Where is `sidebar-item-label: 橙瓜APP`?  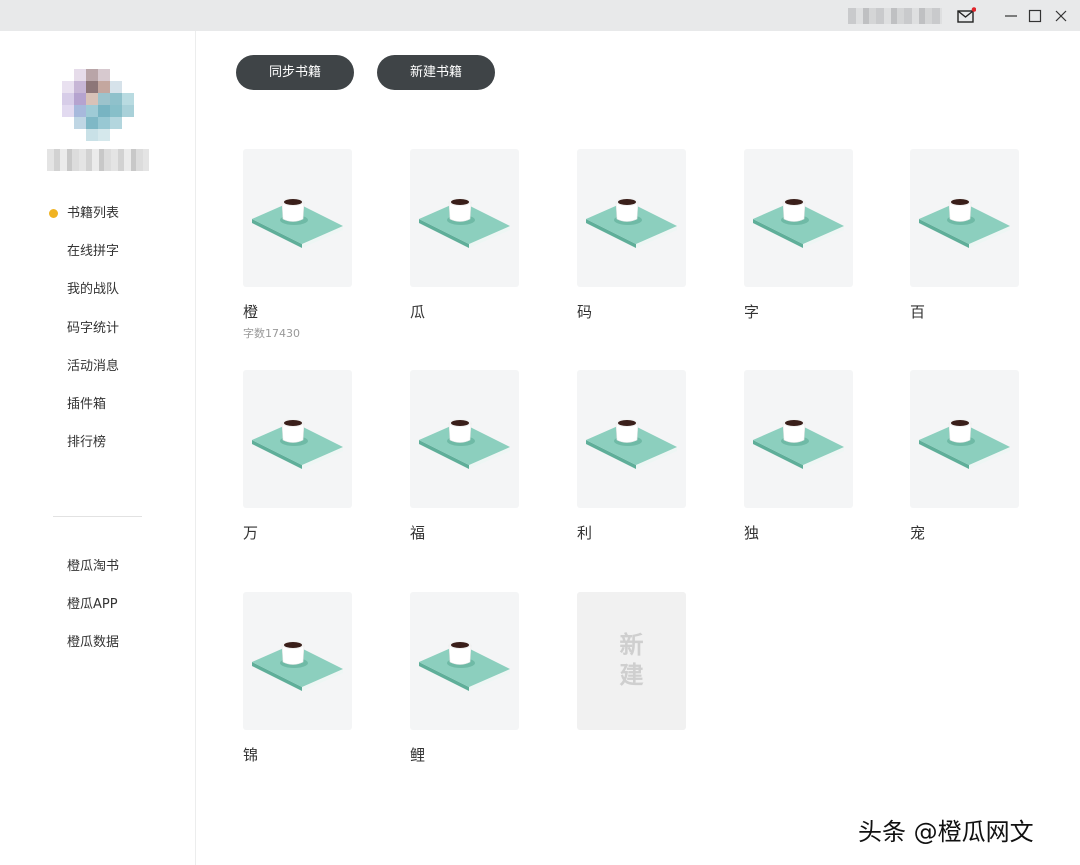 sidebar-item-label: 橙瓜APP is located at coordinates (92, 605).